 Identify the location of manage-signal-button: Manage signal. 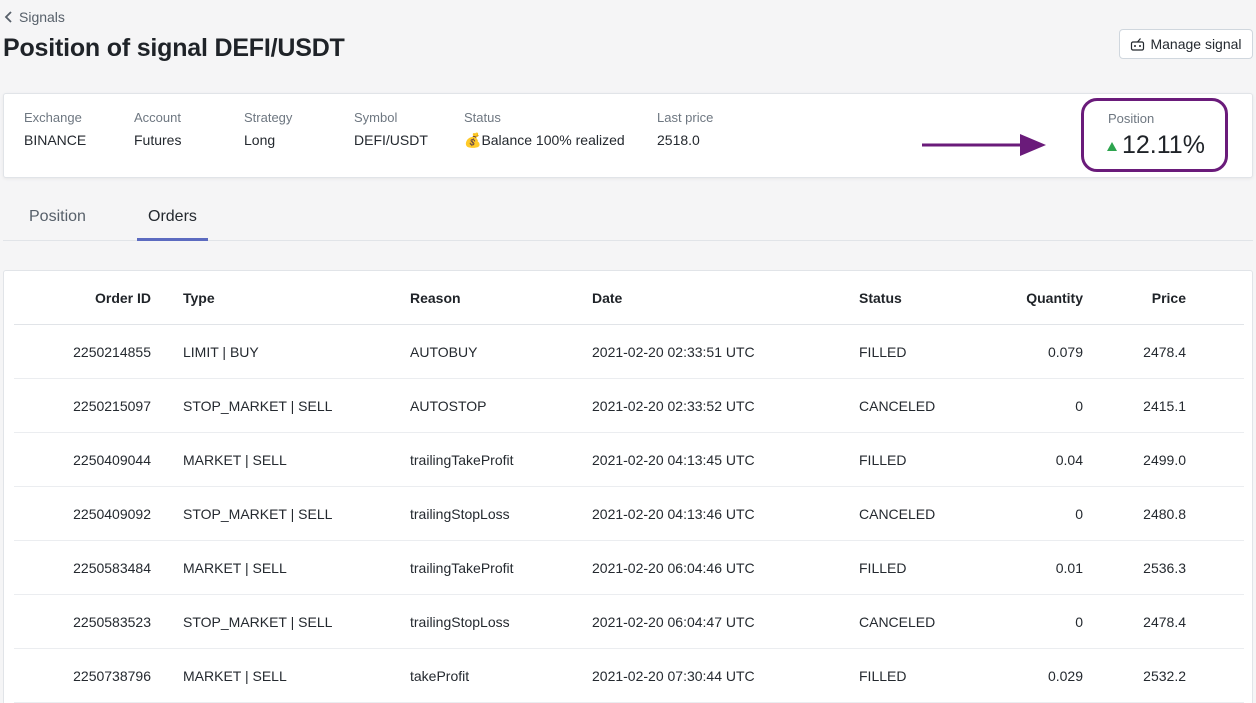
(1186, 44).